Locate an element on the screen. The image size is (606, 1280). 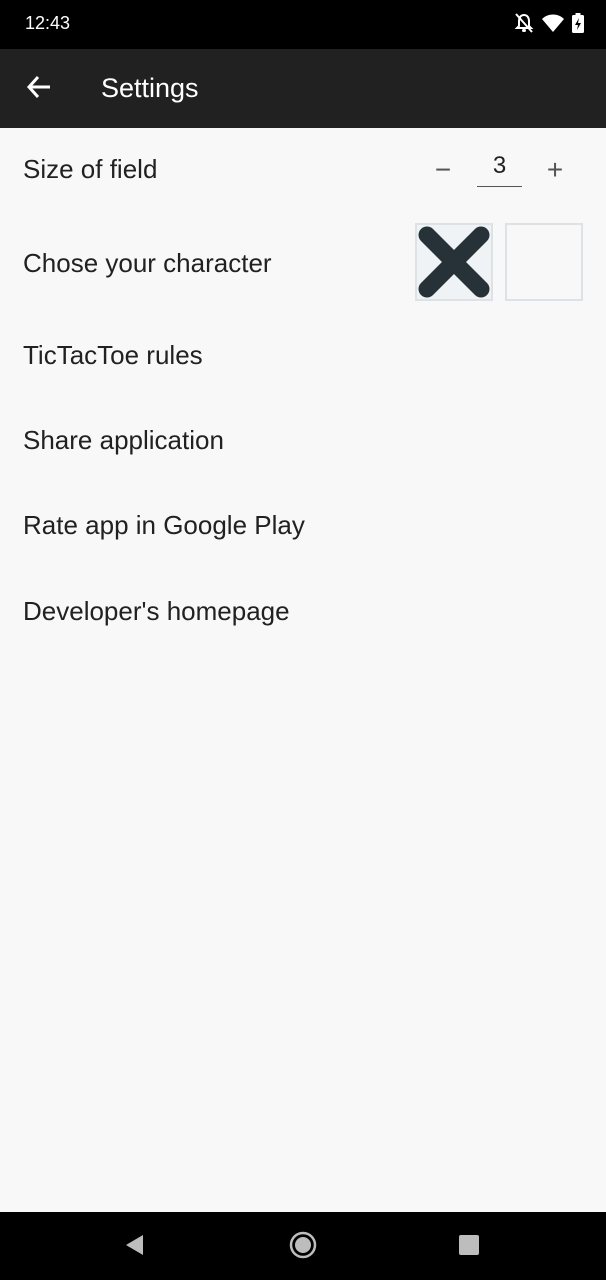
rate-app-item: Rate app in Google Play is located at coordinates (164, 525).